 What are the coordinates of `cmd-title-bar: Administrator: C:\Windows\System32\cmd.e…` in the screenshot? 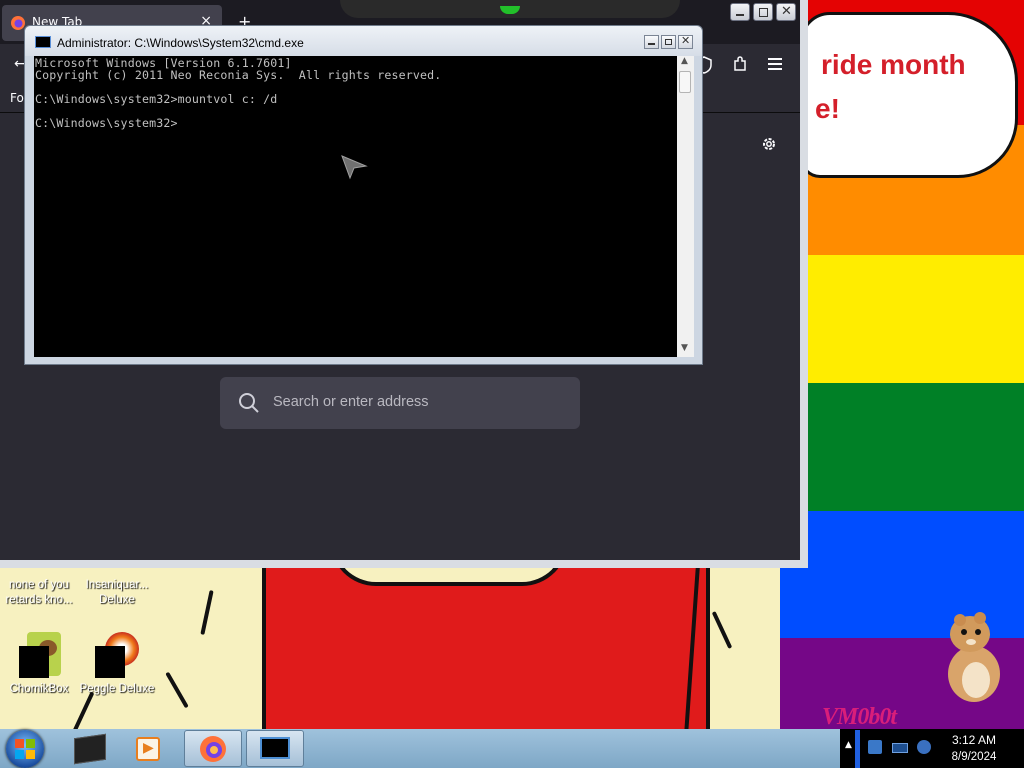 It's located at (363, 41).